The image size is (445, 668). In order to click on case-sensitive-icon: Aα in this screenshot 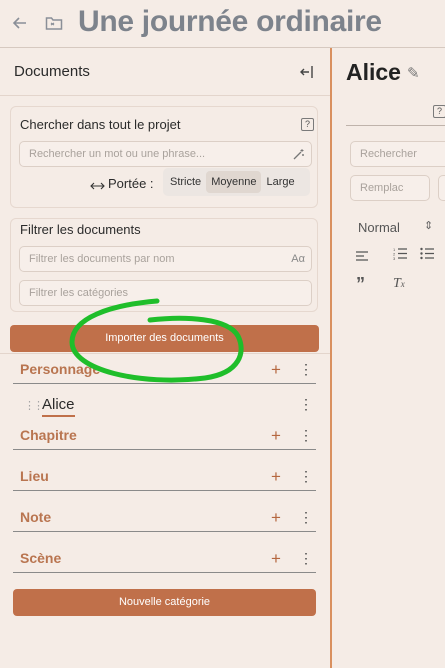, I will do `click(298, 259)`.